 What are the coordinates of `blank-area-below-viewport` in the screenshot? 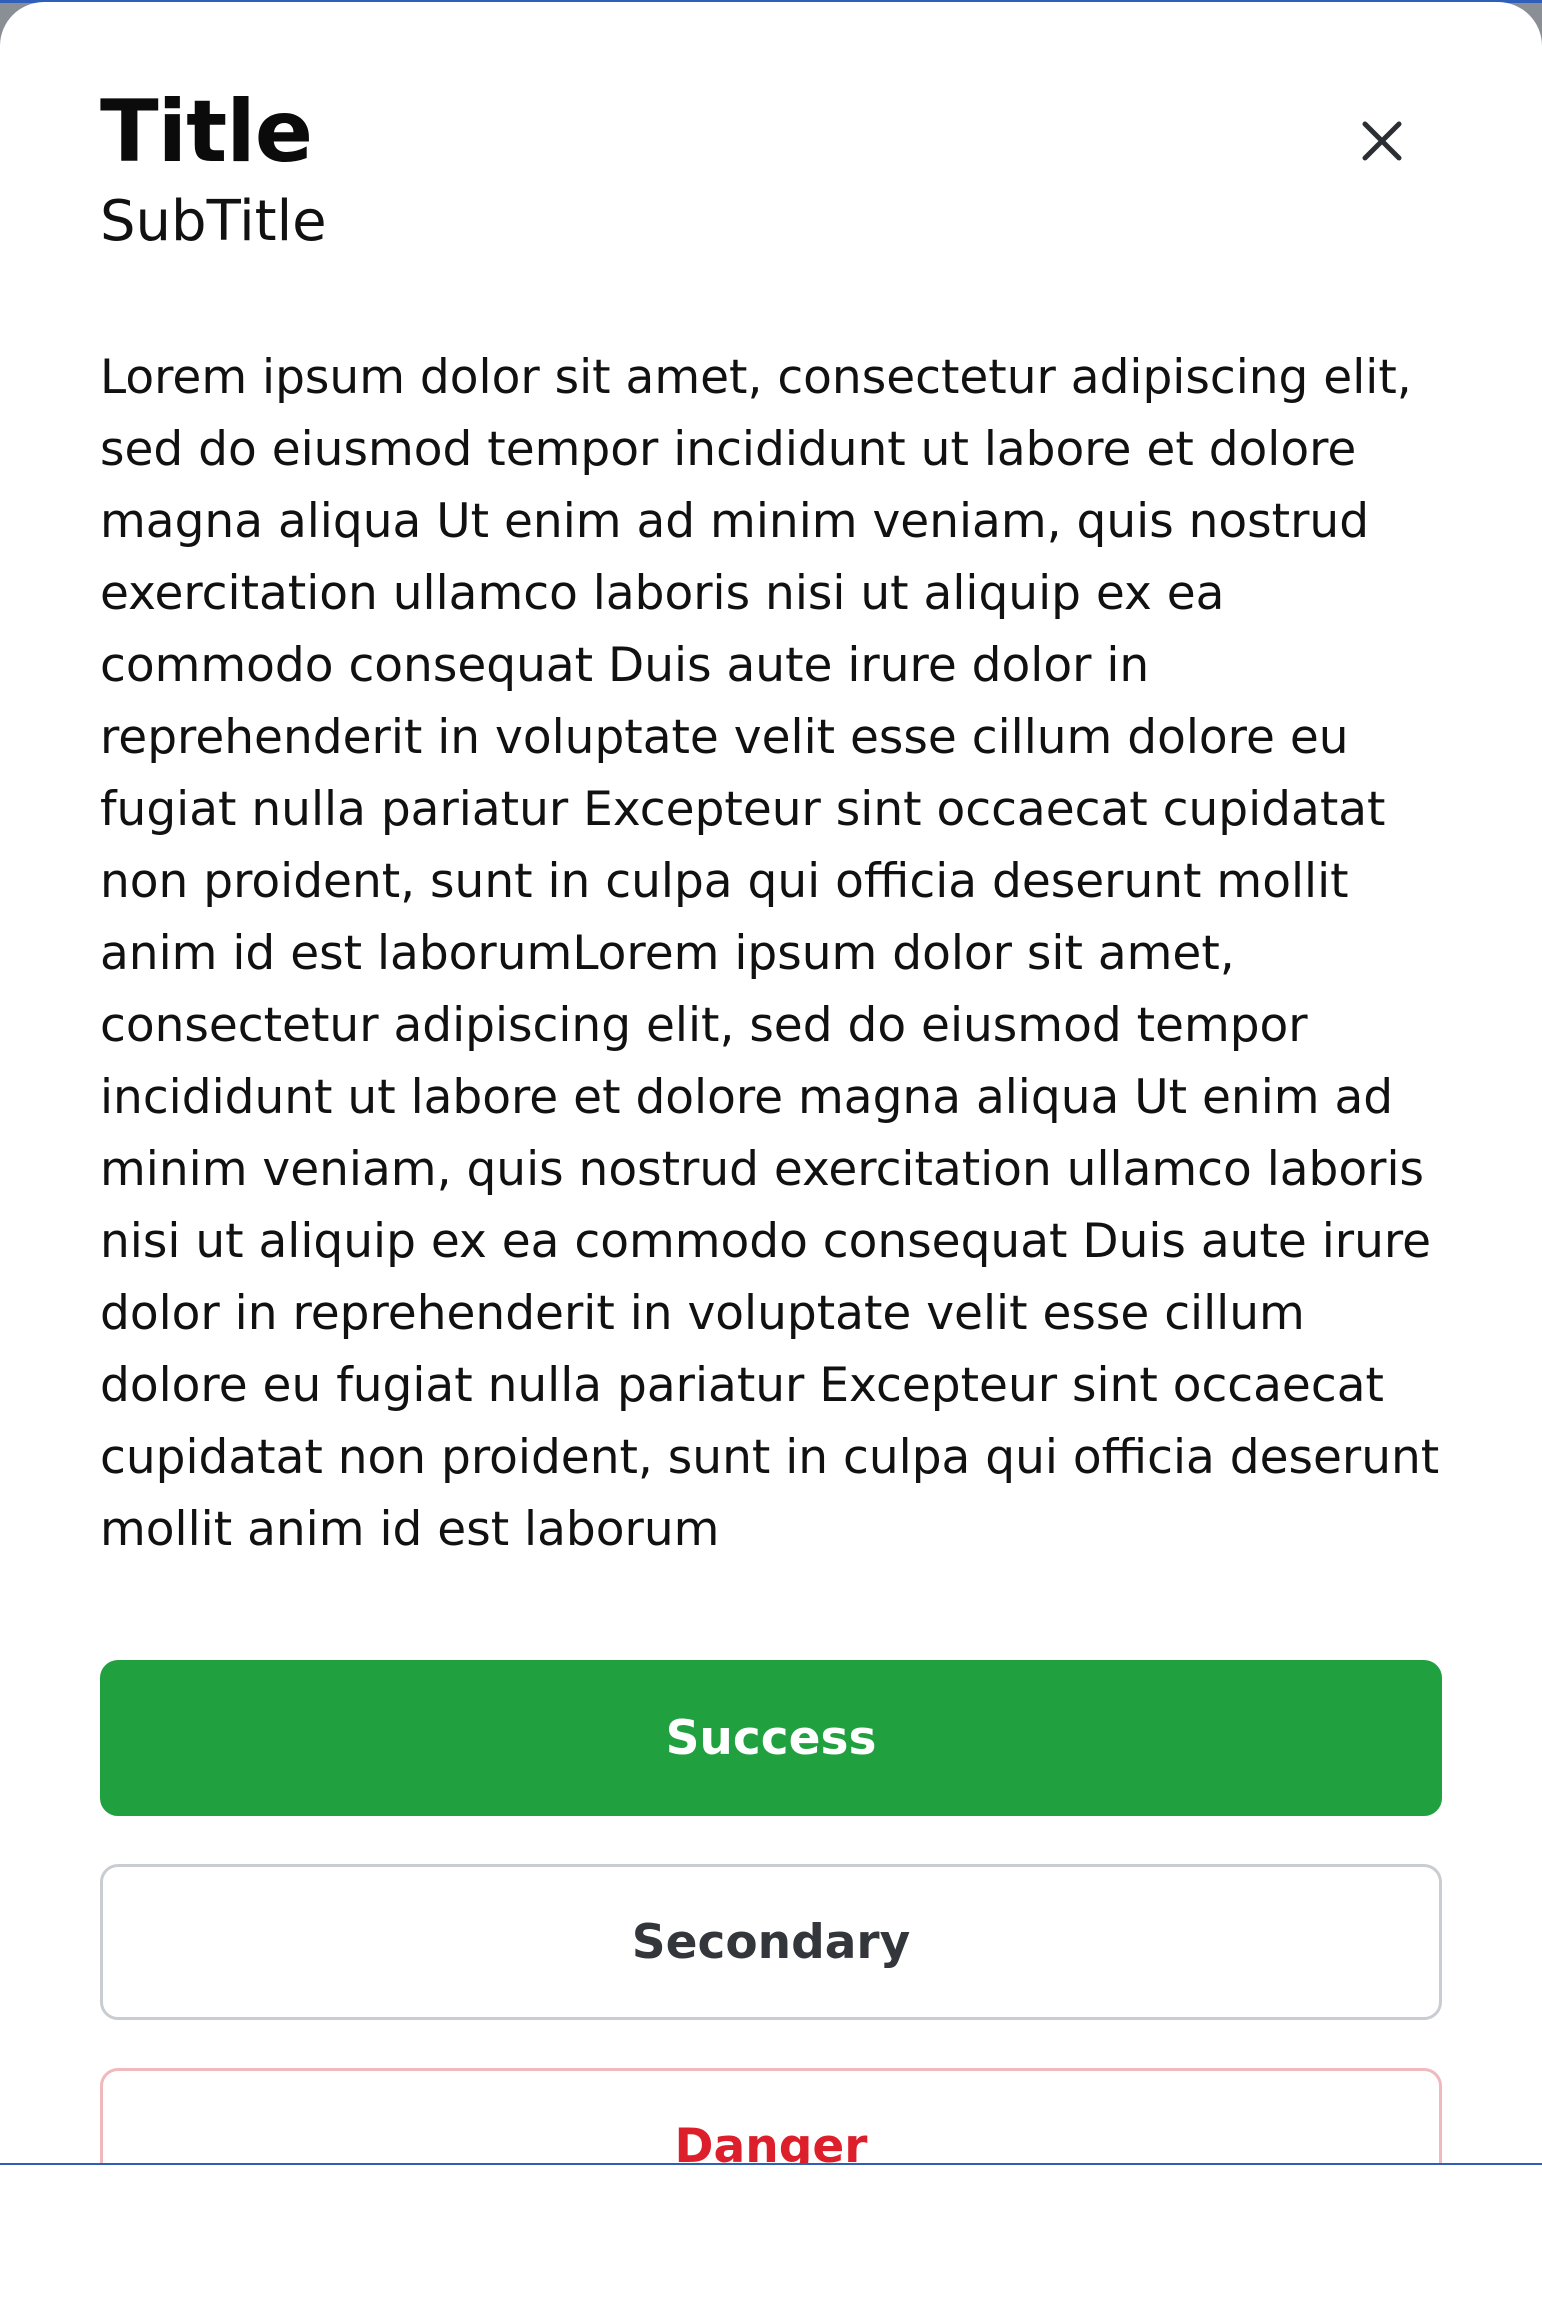 It's located at (771, 2244).